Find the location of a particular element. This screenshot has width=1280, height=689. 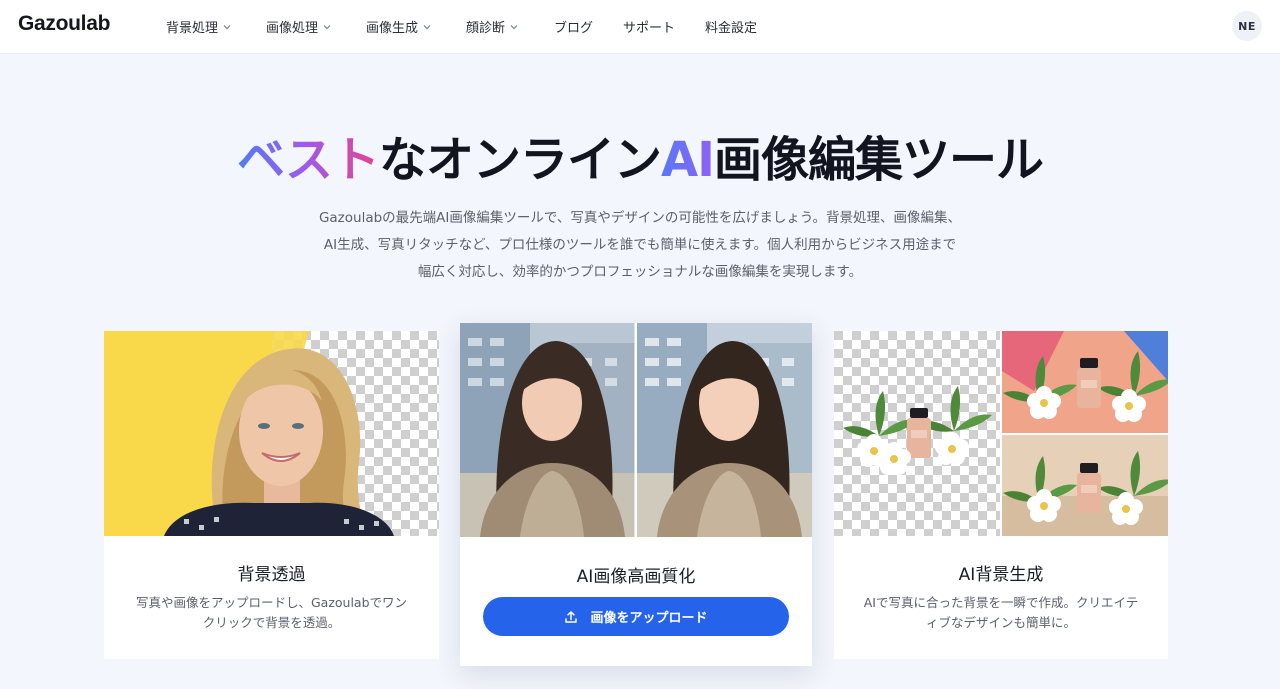

nav-label: 料金設定 is located at coordinates (731, 28).